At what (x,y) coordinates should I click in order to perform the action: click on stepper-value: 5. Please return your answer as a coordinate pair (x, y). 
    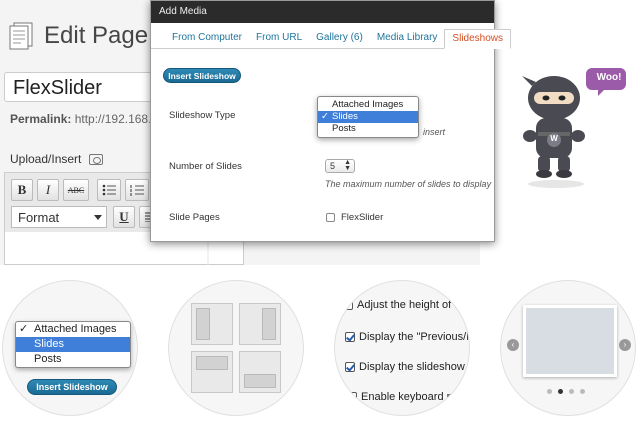
    Looking at the image, I should click on (333, 166).